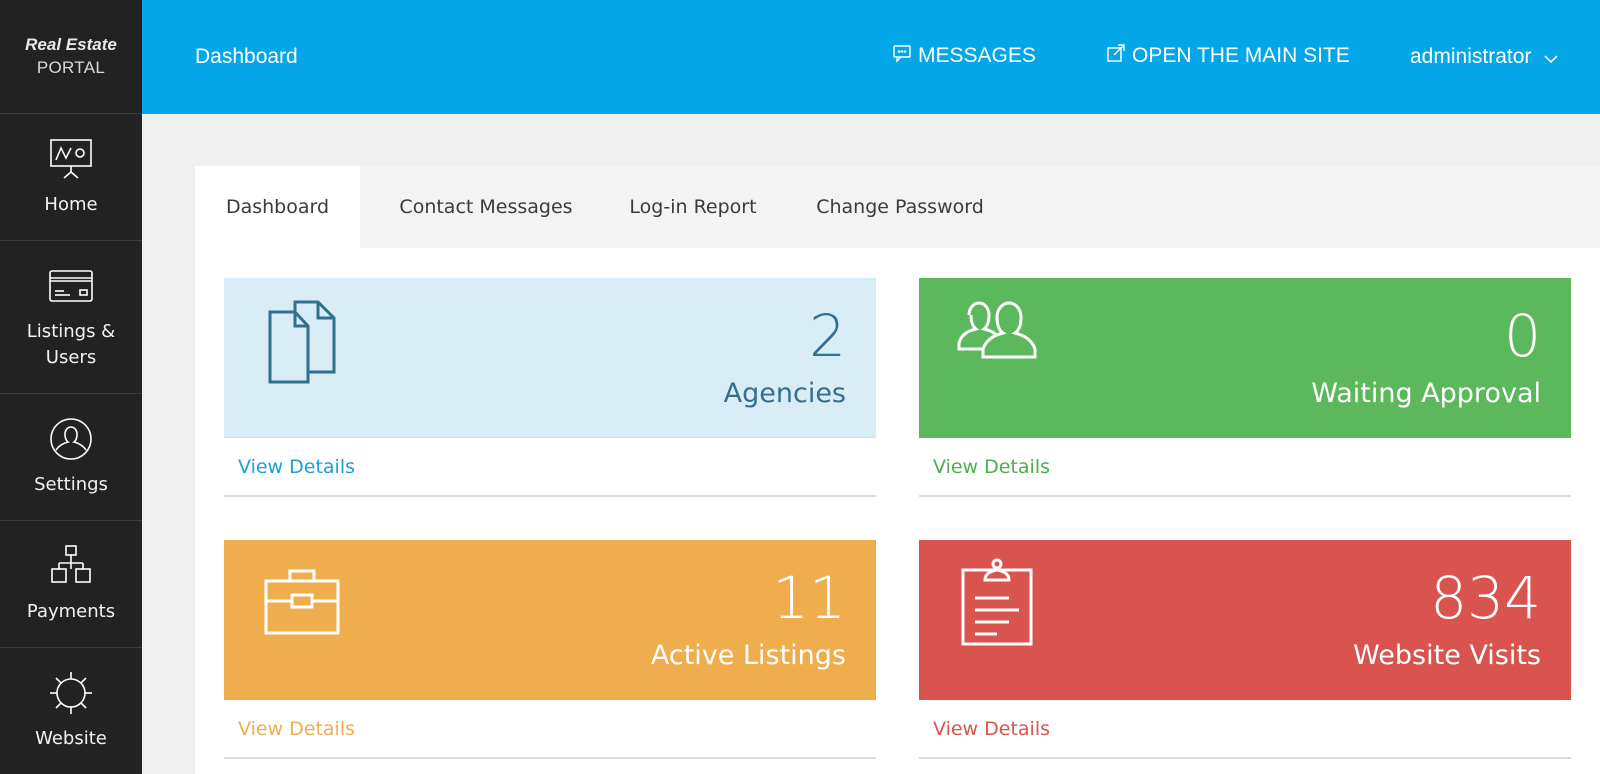 The height and width of the screenshot is (774, 1600). Describe the element at coordinates (550, 729) in the screenshot. I see `active-listings-view-details-link: View Details` at that location.